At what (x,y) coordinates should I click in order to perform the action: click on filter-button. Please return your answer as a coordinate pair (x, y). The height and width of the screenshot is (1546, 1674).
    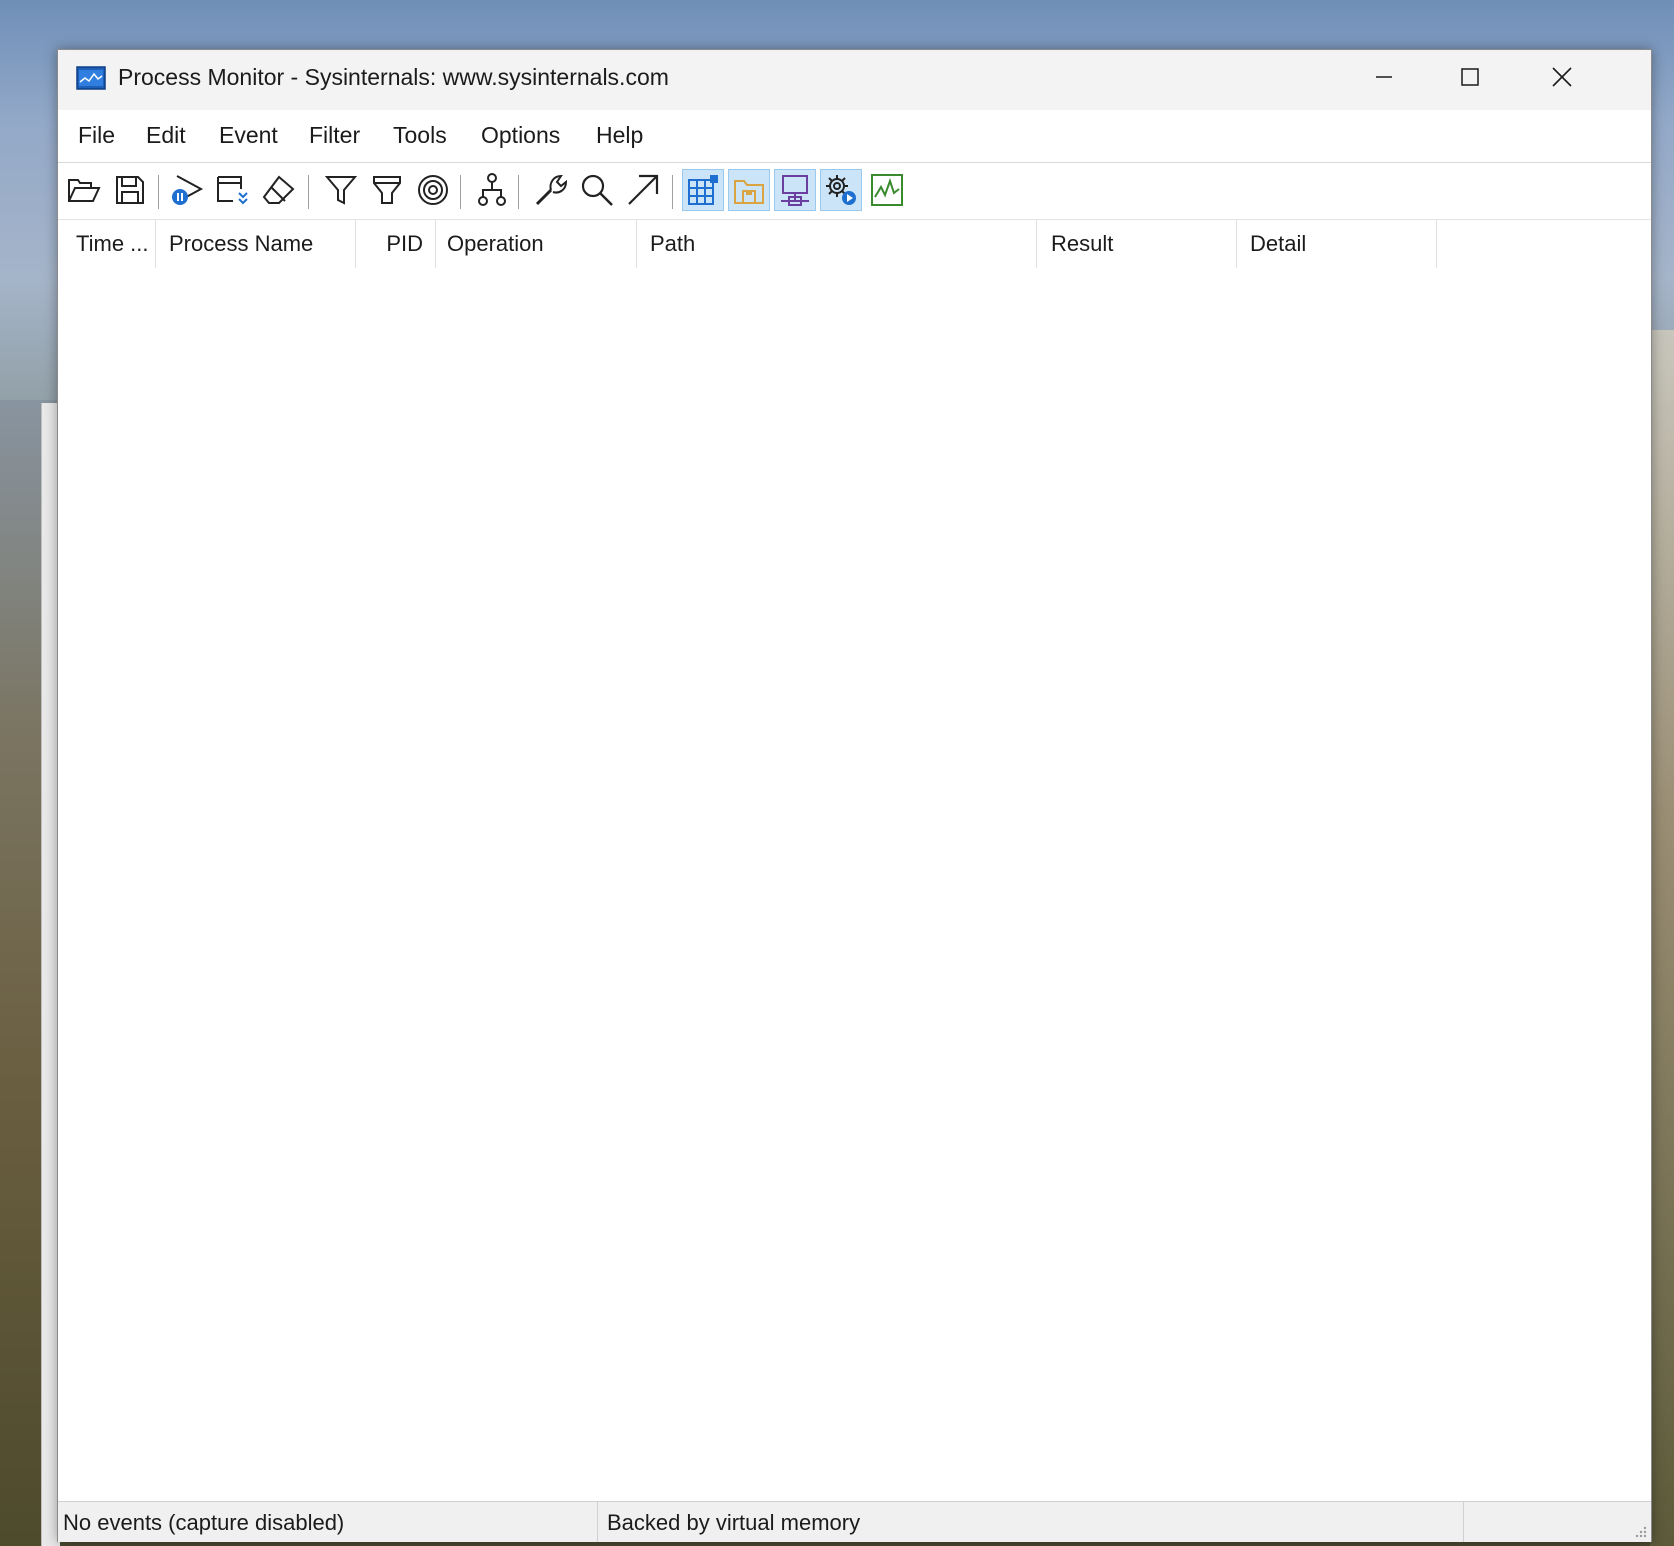
    Looking at the image, I should click on (341, 190).